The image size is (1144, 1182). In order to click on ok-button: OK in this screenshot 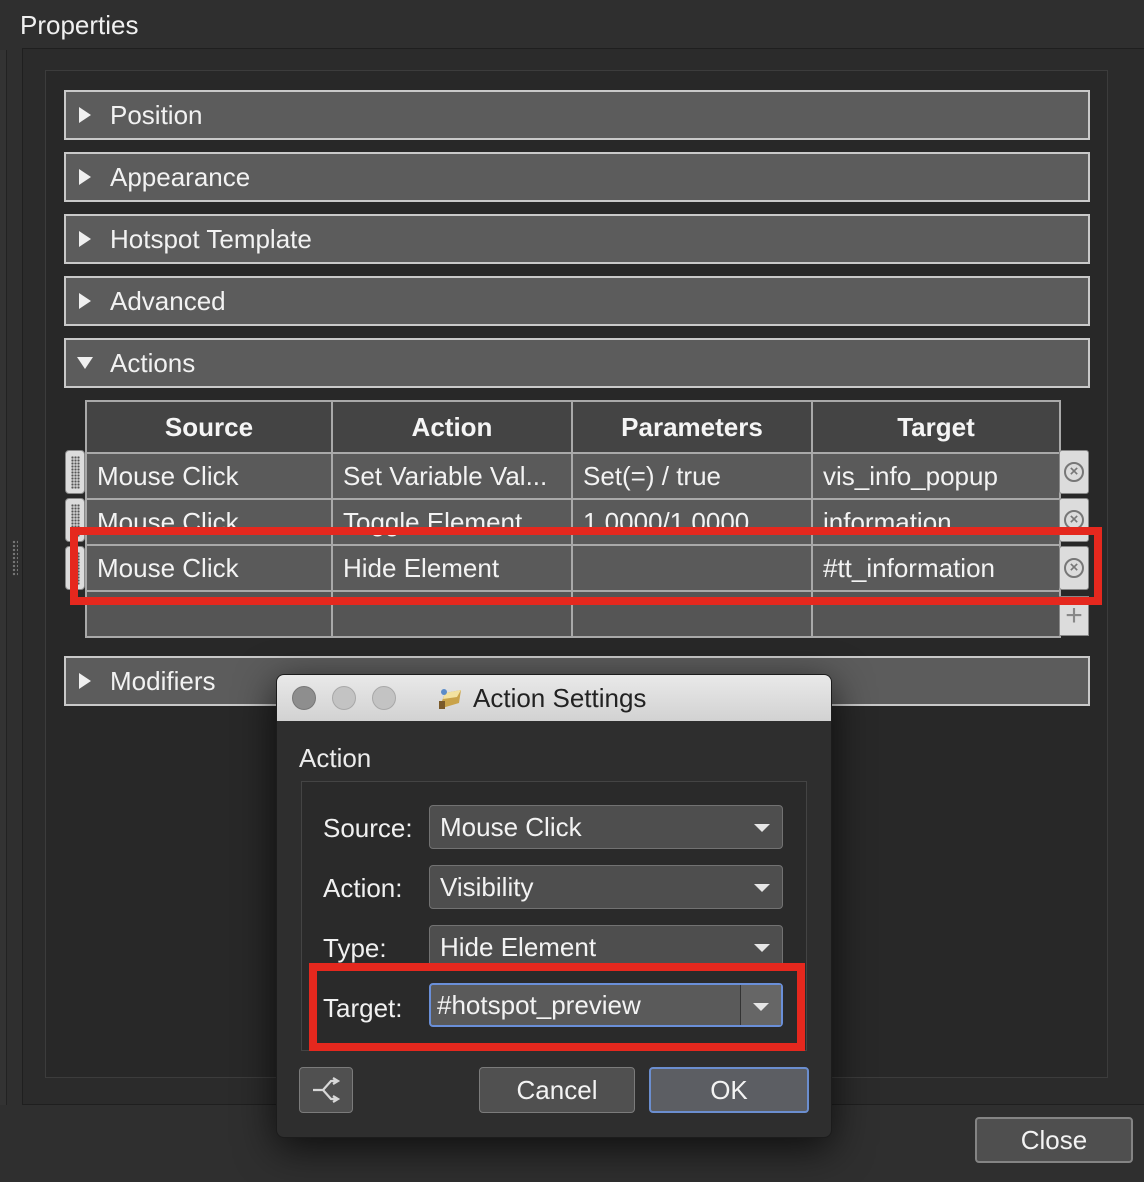, I will do `click(729, 1090)`.